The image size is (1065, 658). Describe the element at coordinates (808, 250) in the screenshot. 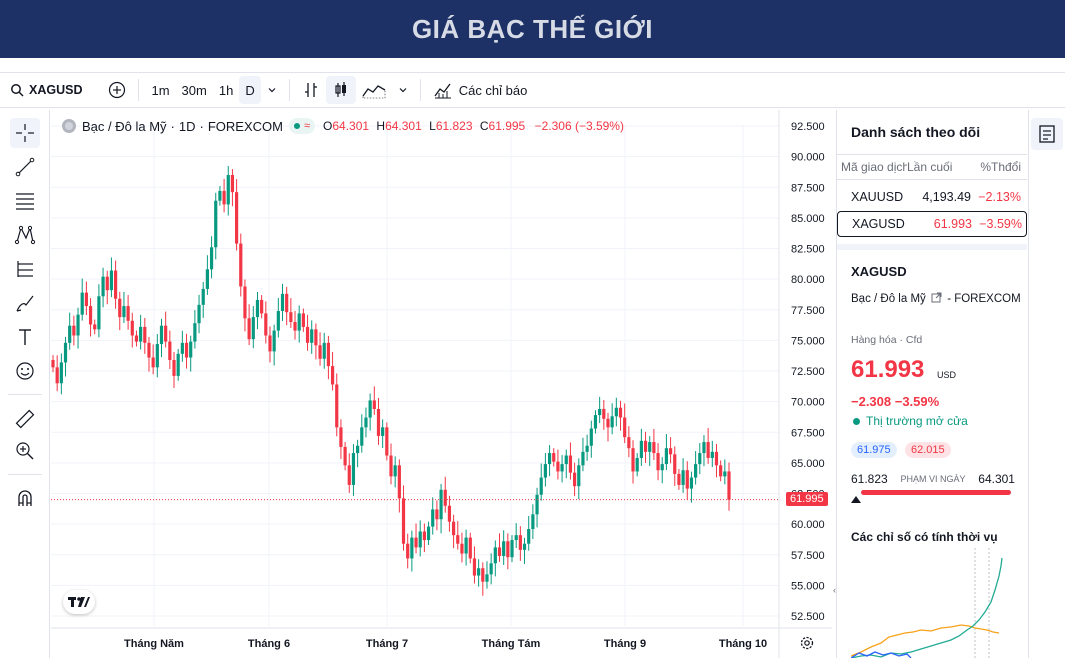

I see `y-tick-label: 82.500` at that location.